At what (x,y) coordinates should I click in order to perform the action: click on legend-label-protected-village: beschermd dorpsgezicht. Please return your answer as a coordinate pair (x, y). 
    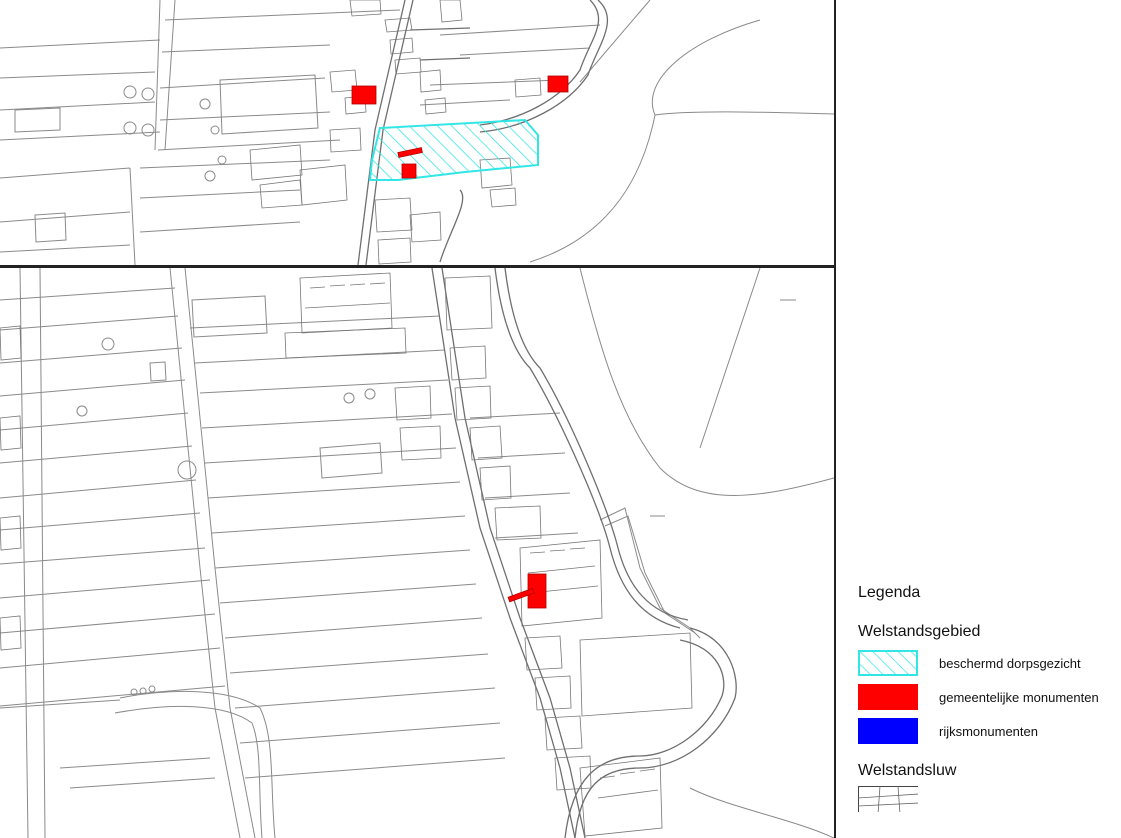
    Looking at the image, I should click on (1010, 663).